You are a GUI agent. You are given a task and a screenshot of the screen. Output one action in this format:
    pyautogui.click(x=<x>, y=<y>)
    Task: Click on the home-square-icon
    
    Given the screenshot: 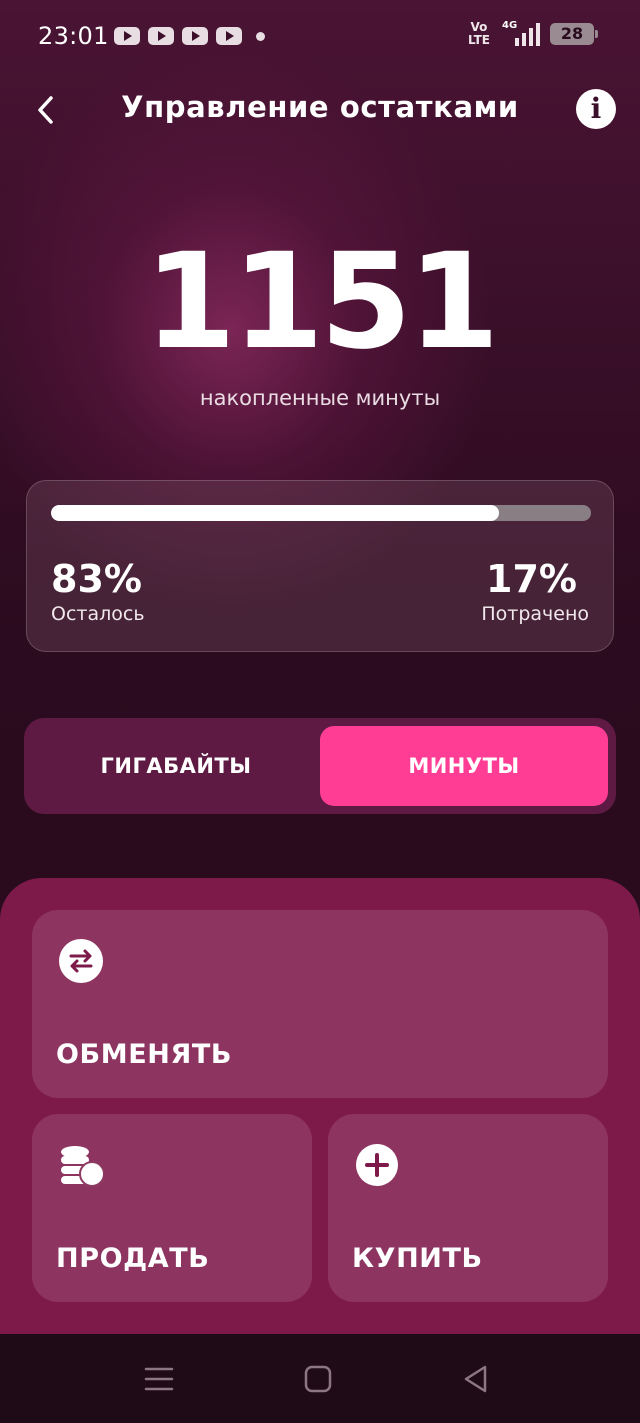 What is the action you would take?
    pyautogui.click(x=318, y=1379)
    